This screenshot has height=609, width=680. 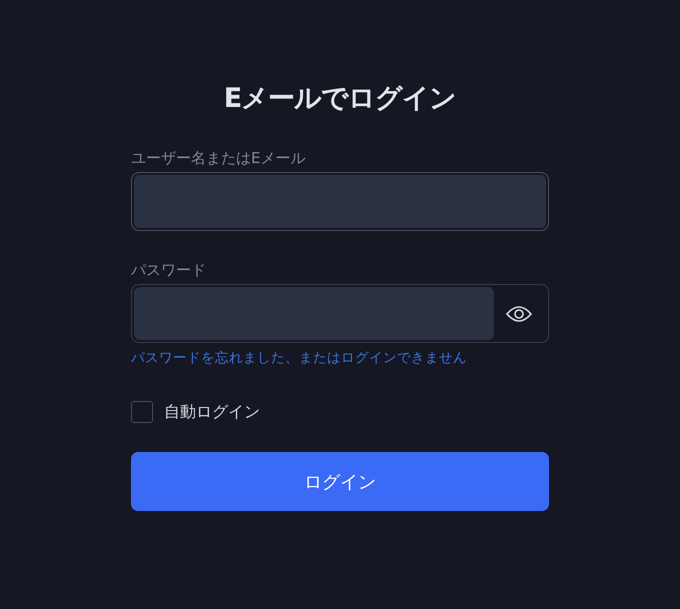 What do you see at coordinates (340, 313) in the screenshot?
I see `password-field` at bounding box center [340, 313].